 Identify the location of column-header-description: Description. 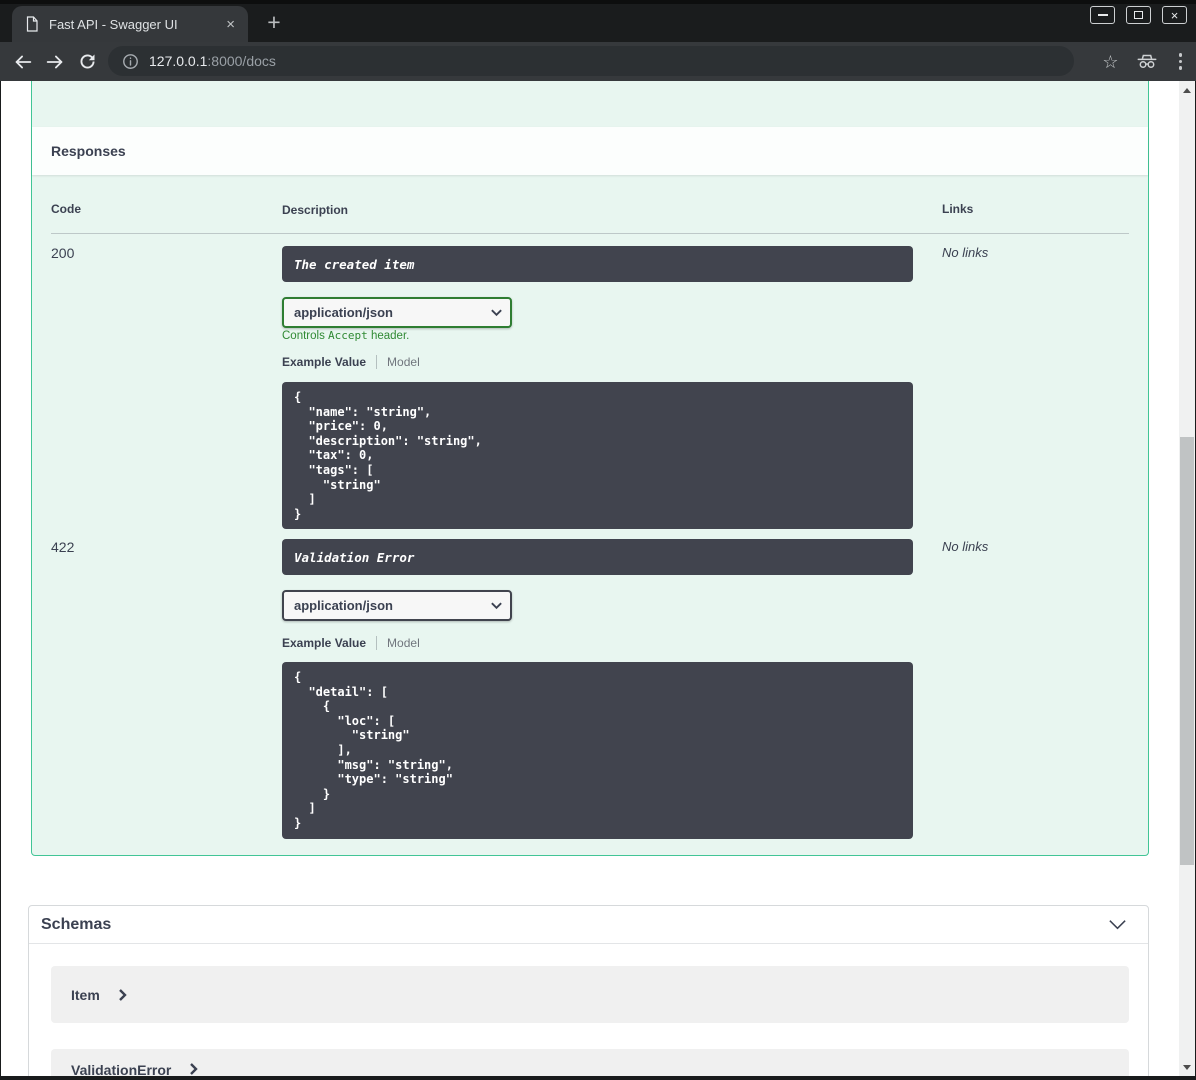
(315, 210).